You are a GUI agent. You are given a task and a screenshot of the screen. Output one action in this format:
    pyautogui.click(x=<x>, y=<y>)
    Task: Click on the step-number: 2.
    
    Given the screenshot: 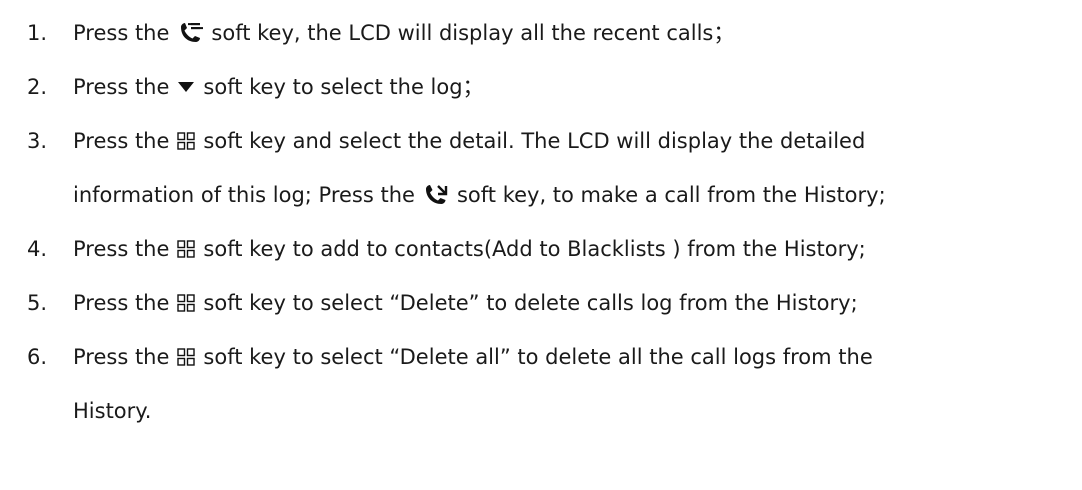 What is the action you would take?
    pyautogui.click(x=37, y=87)
    